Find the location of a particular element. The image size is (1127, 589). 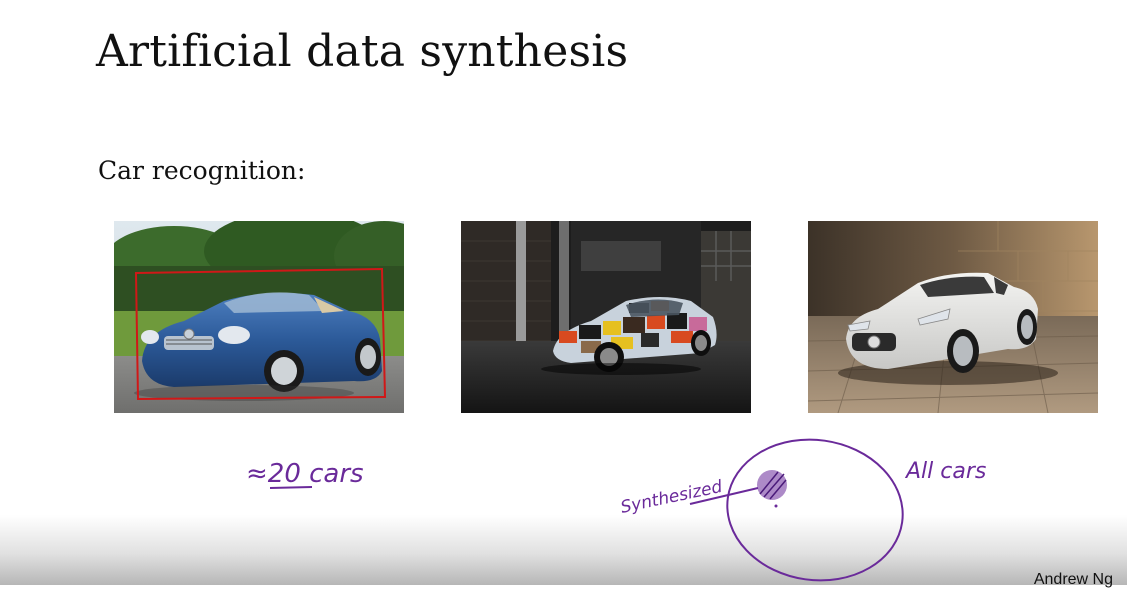

car-photo-white-sports is located at coordinates (953, 317).